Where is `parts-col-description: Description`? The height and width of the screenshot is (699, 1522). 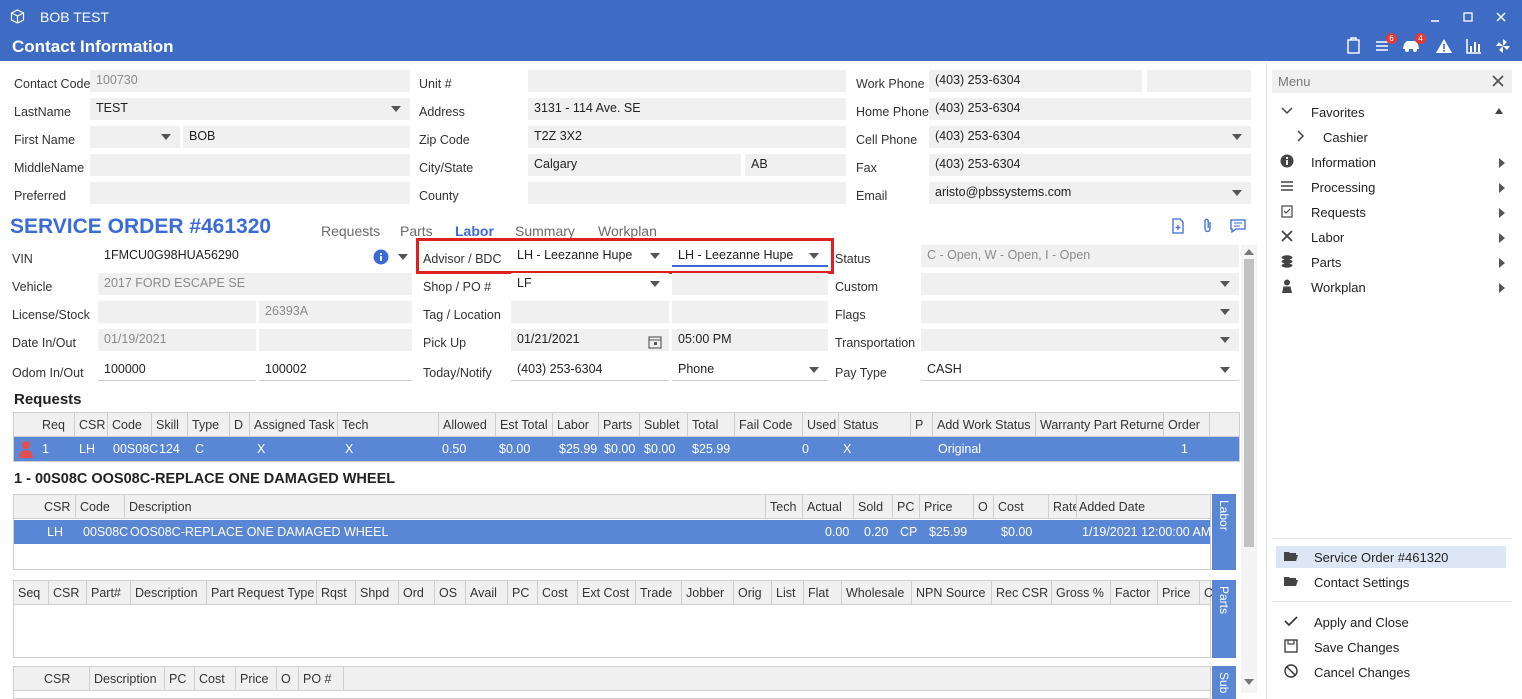 parts-col-description: Description is located at coordinates (169, 593).